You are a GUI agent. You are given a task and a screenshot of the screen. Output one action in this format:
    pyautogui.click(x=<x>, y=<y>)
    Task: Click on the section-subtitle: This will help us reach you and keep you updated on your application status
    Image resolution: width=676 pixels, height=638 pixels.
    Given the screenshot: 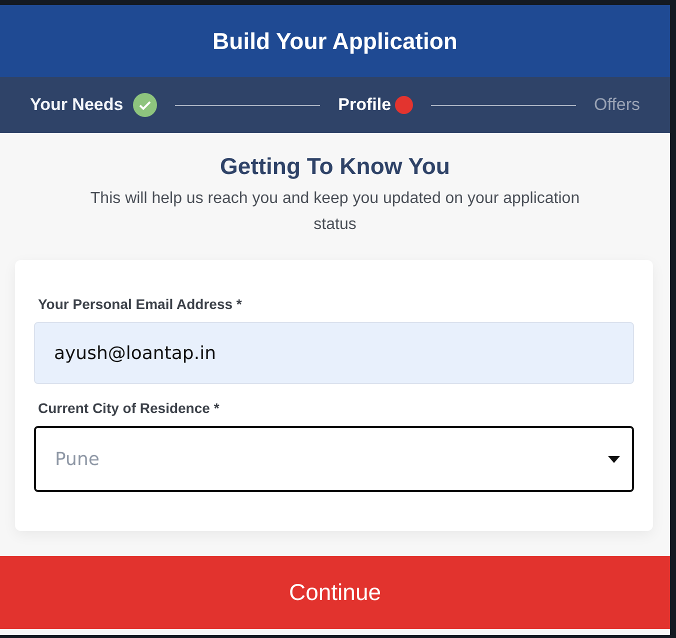 What is the action you would take?
    pyautogui.click(x=335, y=212)
    